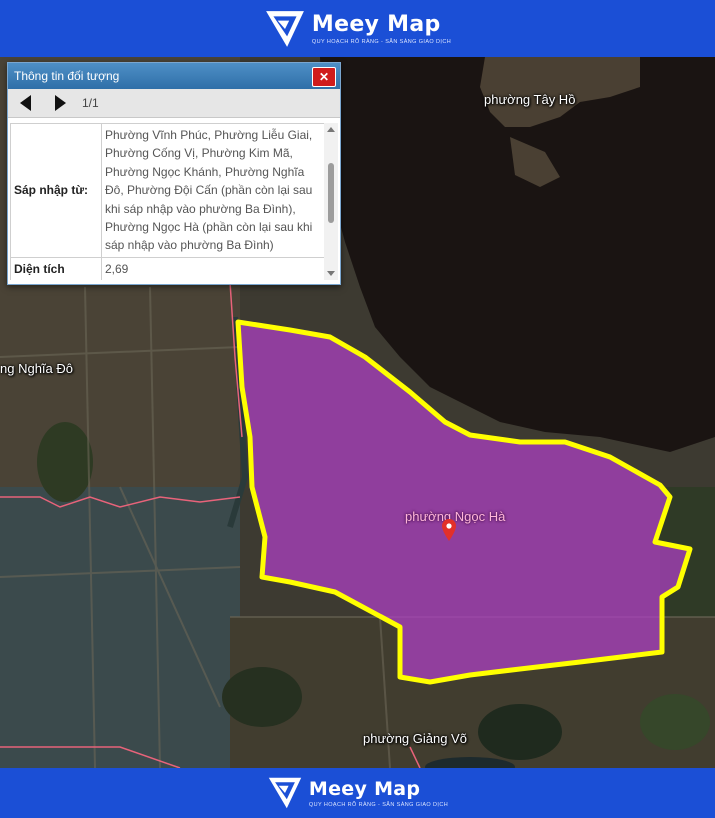 The height and width of the screenshot is (818, 715). Describe the element at coordinates (67, 76) in the screenshot. I see `popup-title: Thông tin đối tượng` at that location.